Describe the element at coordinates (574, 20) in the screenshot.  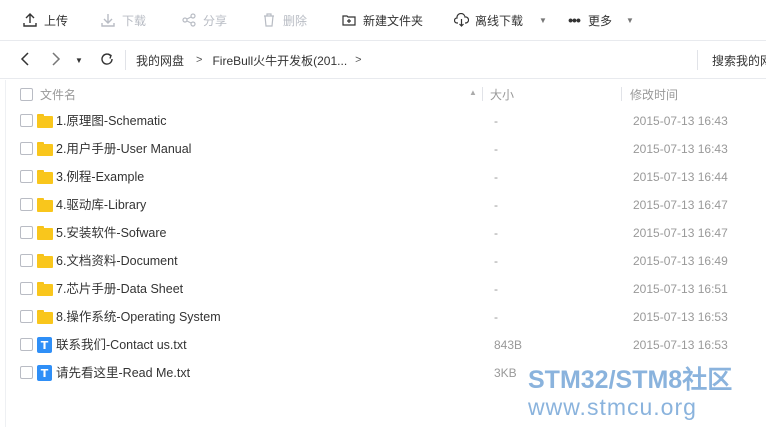
I see `more-dots-icon: •••` at that location.